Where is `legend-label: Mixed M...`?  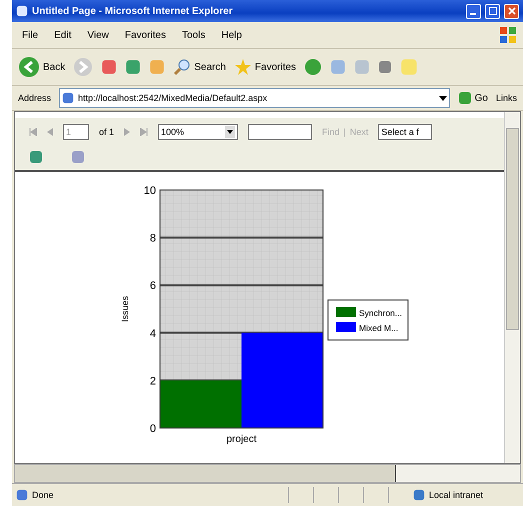
legend-label: Mixed M... is located at coordinates (378, 328).